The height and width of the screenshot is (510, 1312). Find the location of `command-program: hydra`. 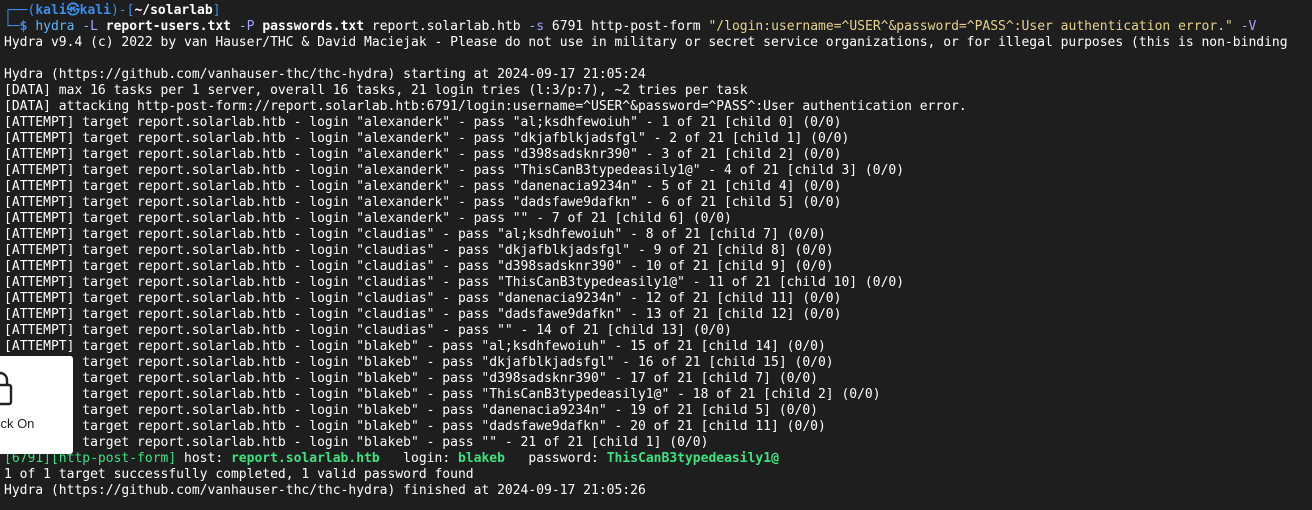

command-program: hydra is located at coordinates (55, 26).